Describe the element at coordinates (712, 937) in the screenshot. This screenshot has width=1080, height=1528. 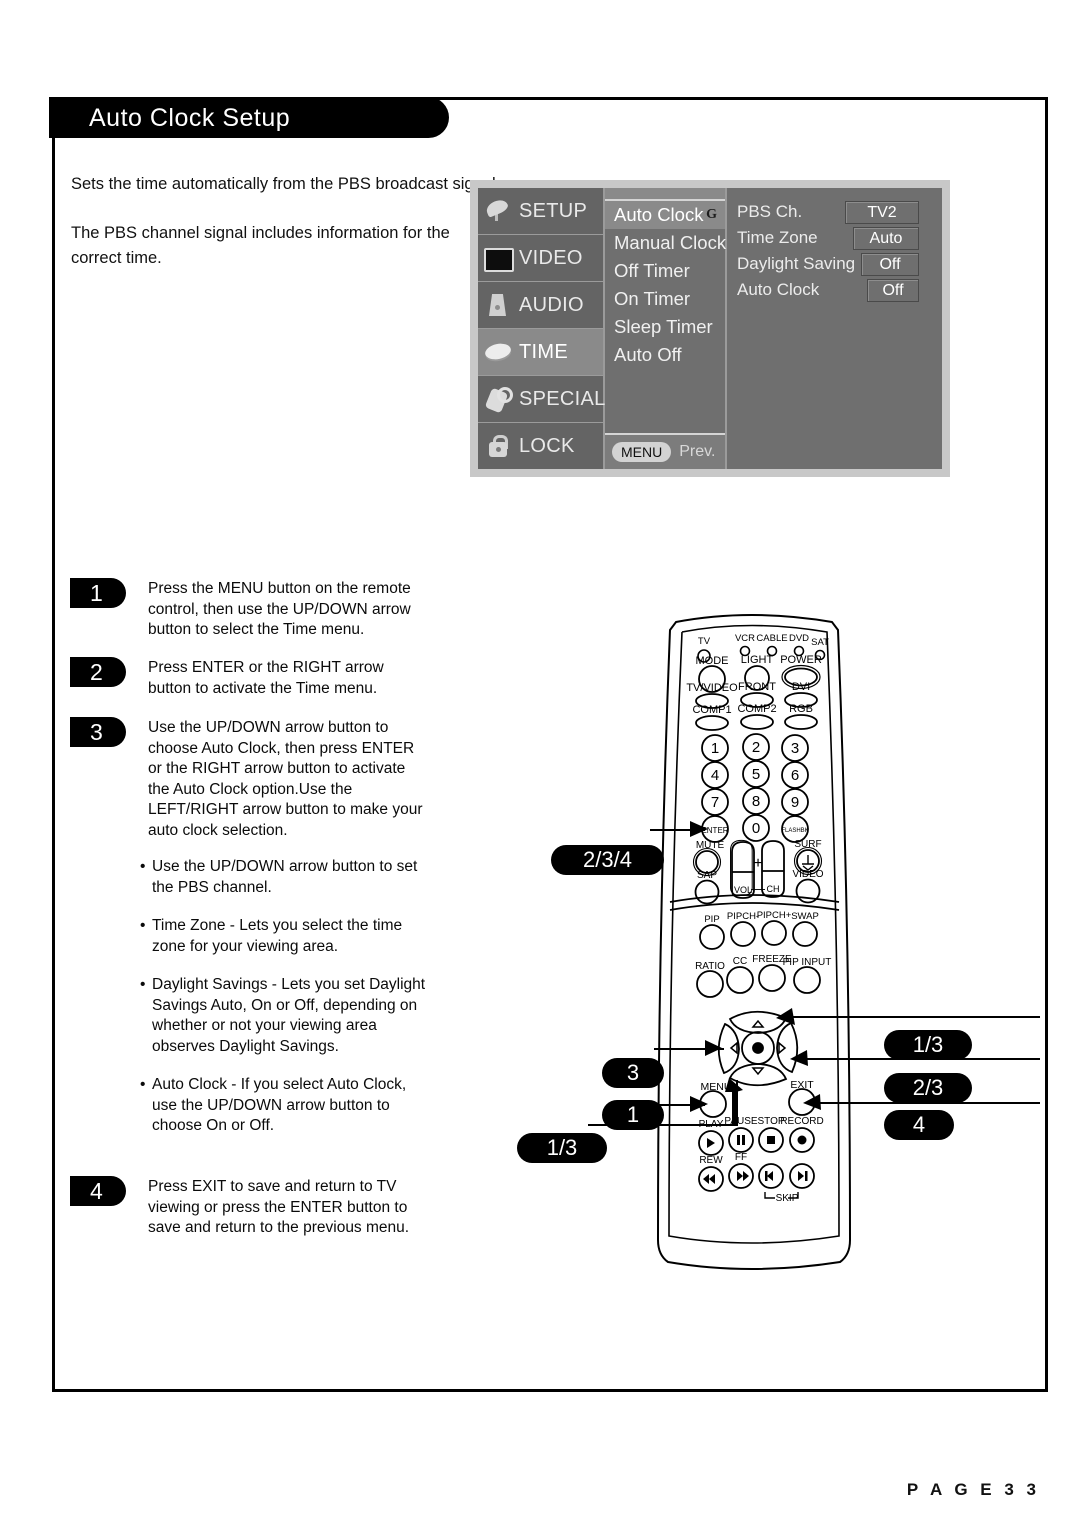
I see `button-pip` at that location.